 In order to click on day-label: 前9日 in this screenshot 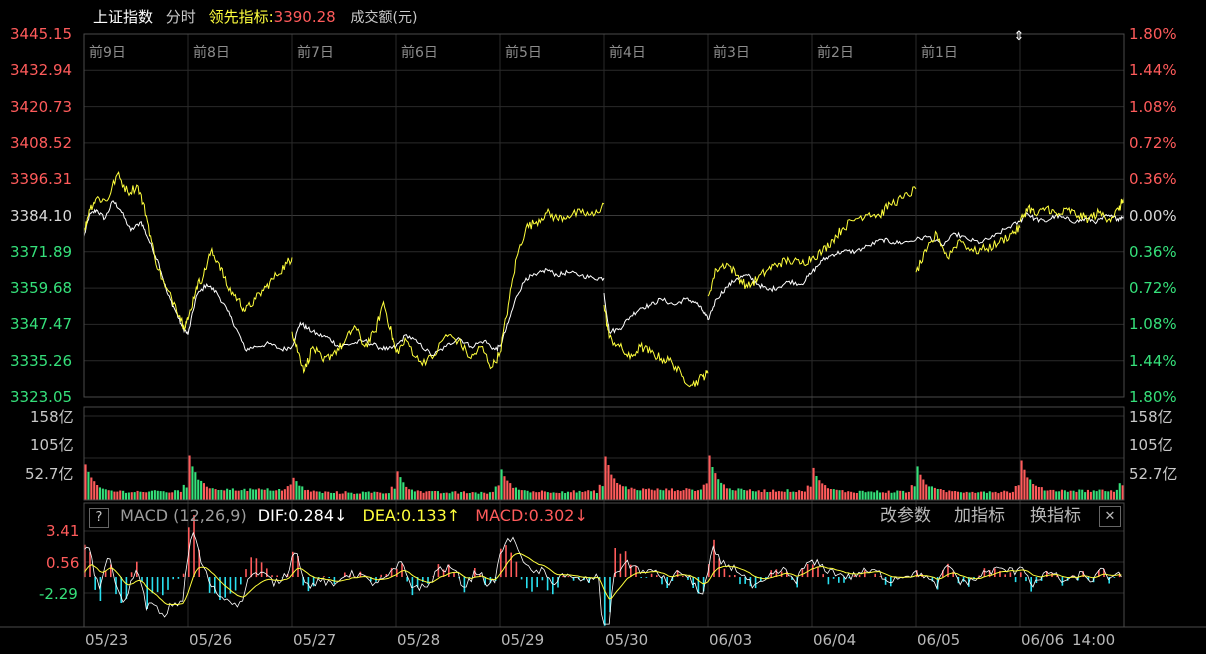, I will do `click(107, 53)`.